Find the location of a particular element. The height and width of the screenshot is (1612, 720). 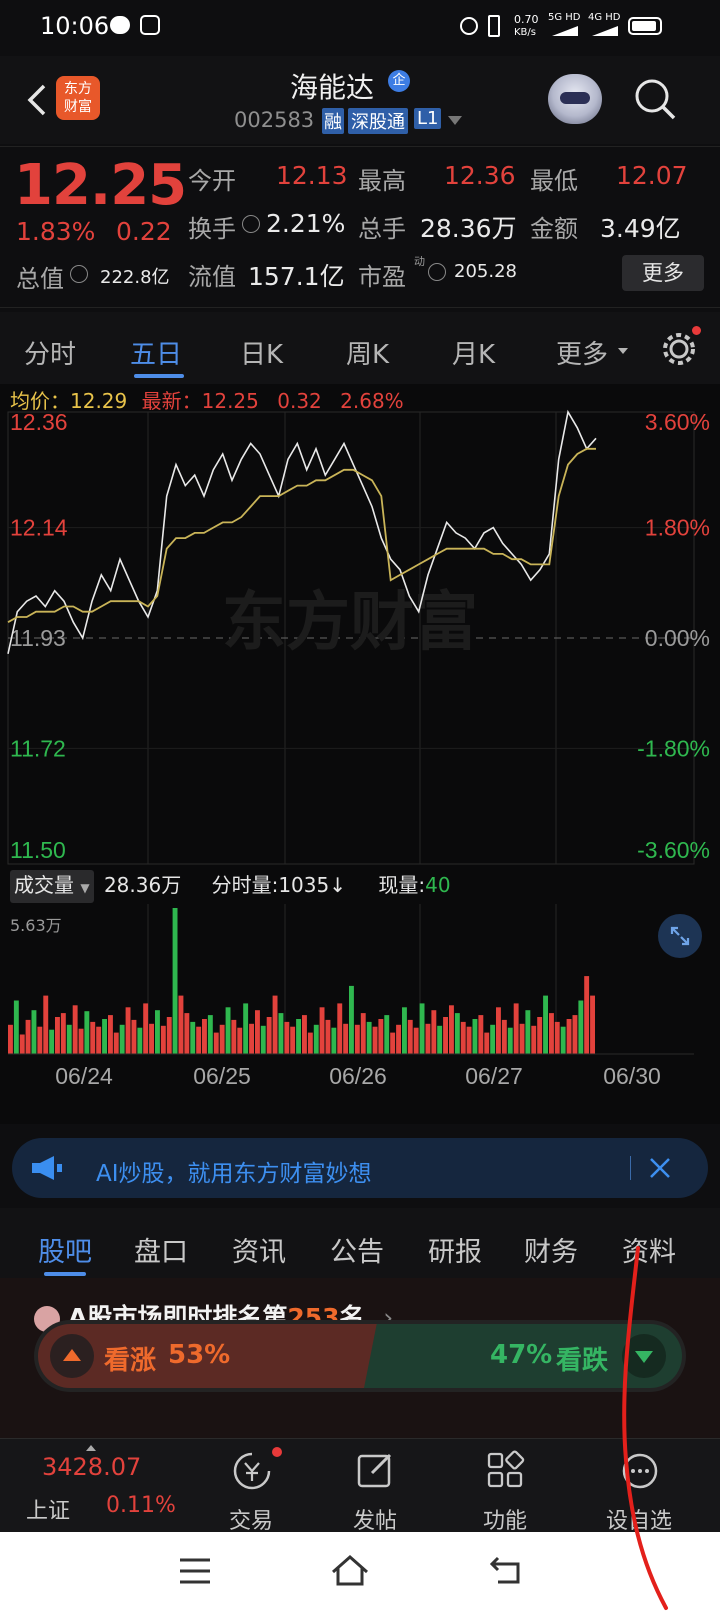

logo-text-1: 东方 is located at coordinates (78, 89).